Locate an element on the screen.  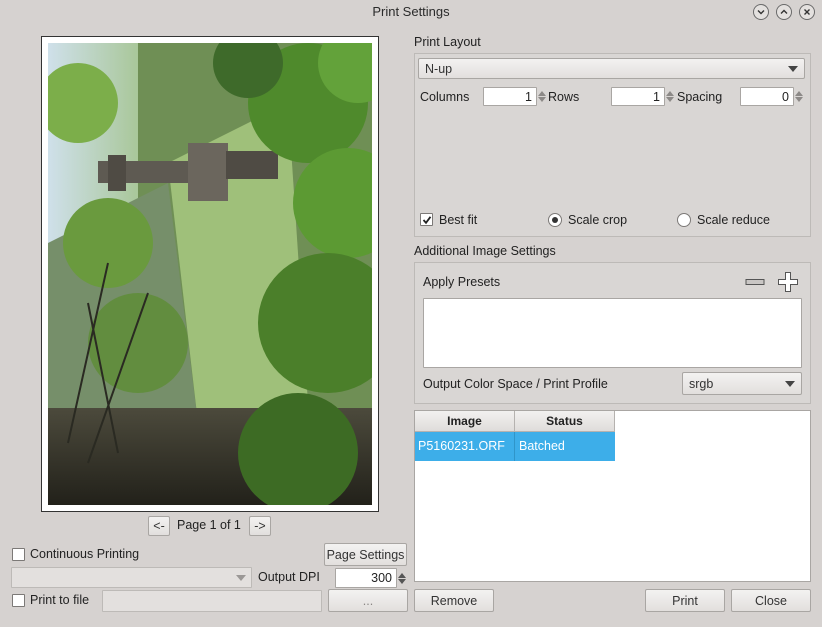
table-cell-status: Batched is located at coordinates (542, 446).